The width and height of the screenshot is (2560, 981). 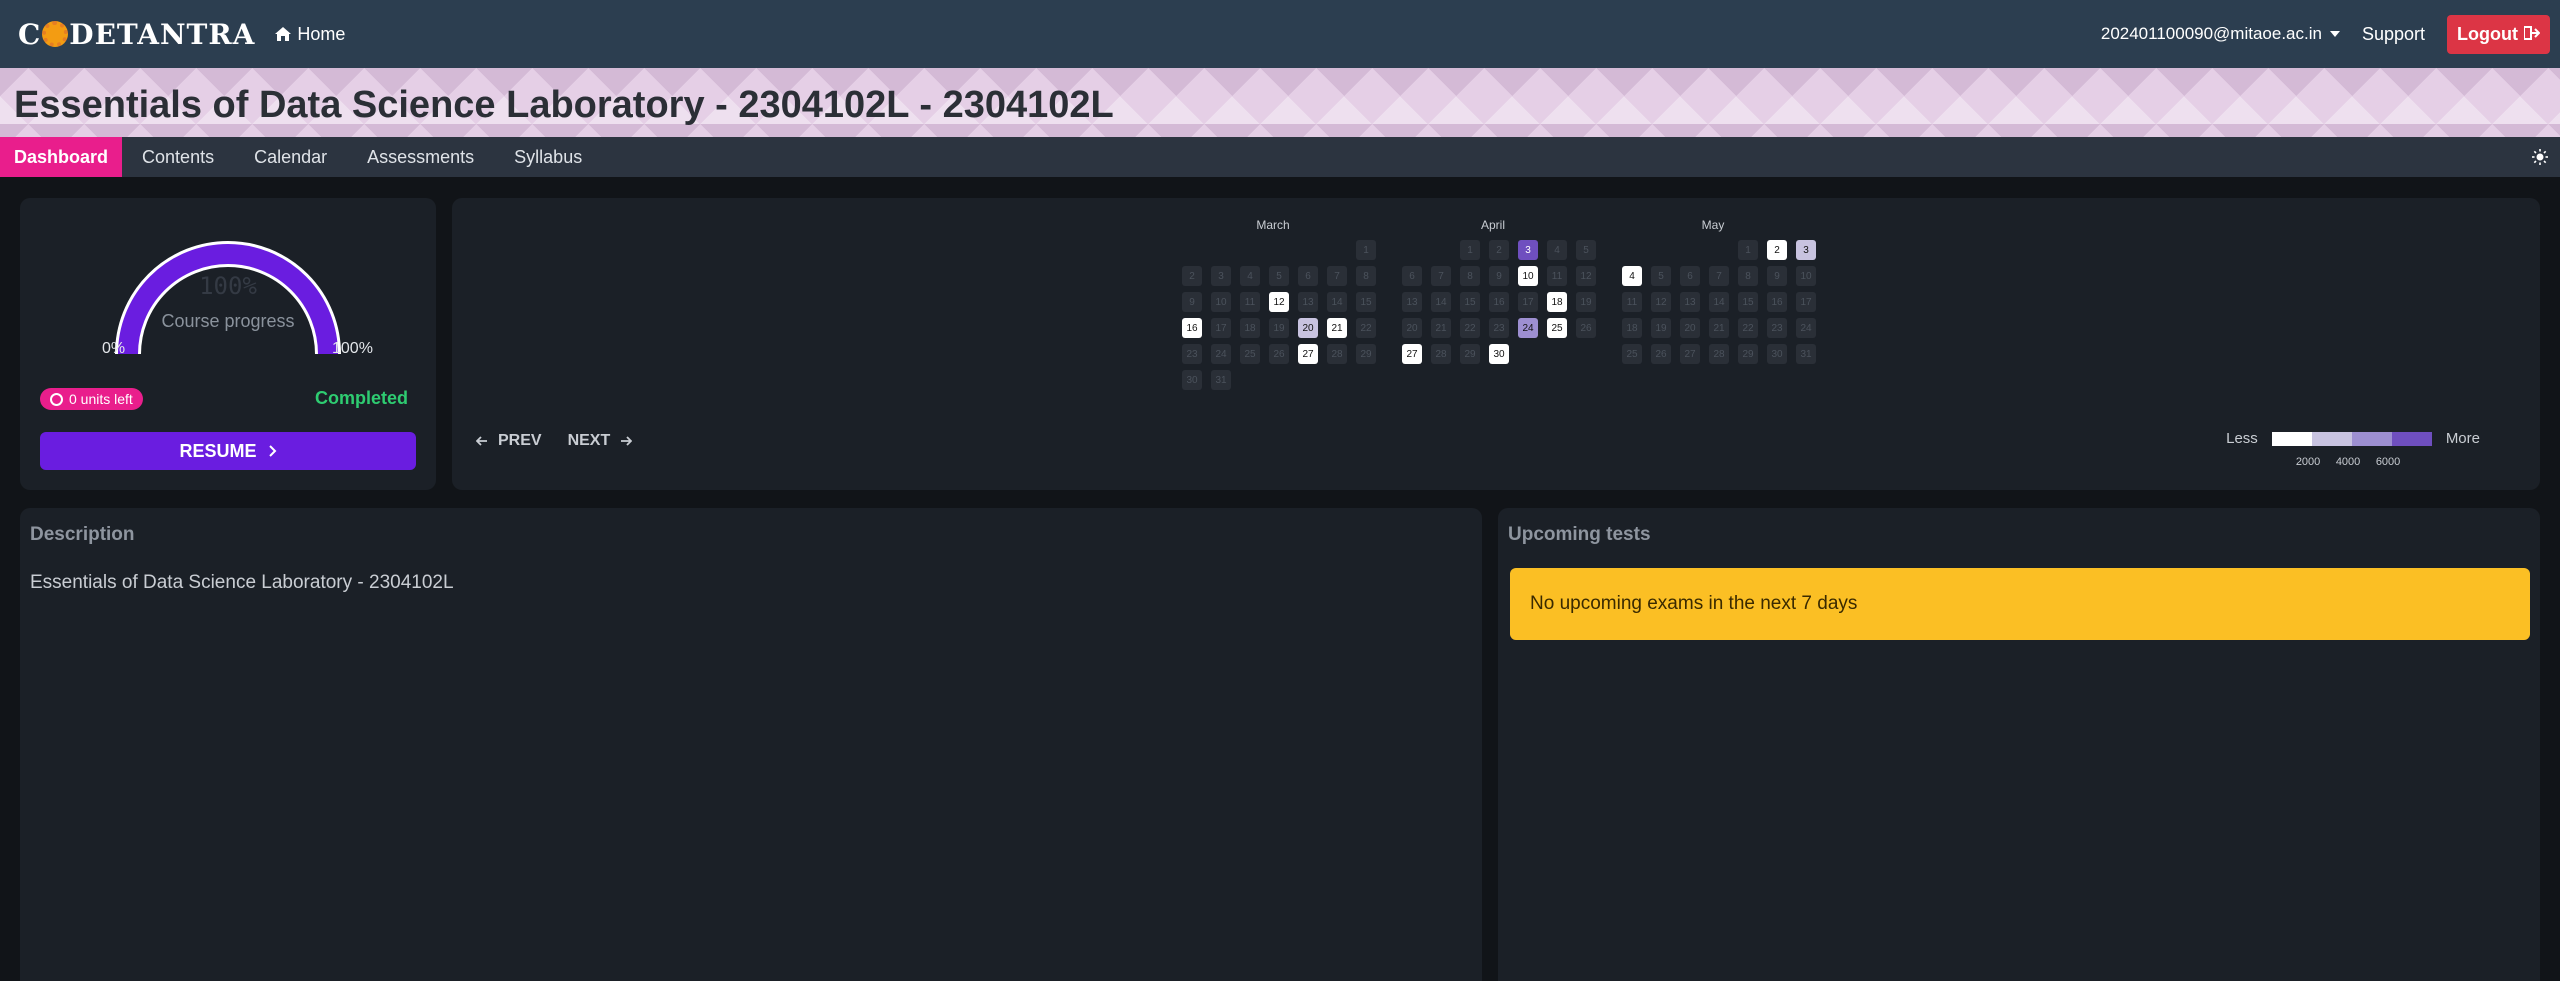 What do you see at coordinates (178, 157) in the screenshot?
I see `tab-contents: Contents` at bounding box center [178, 157].